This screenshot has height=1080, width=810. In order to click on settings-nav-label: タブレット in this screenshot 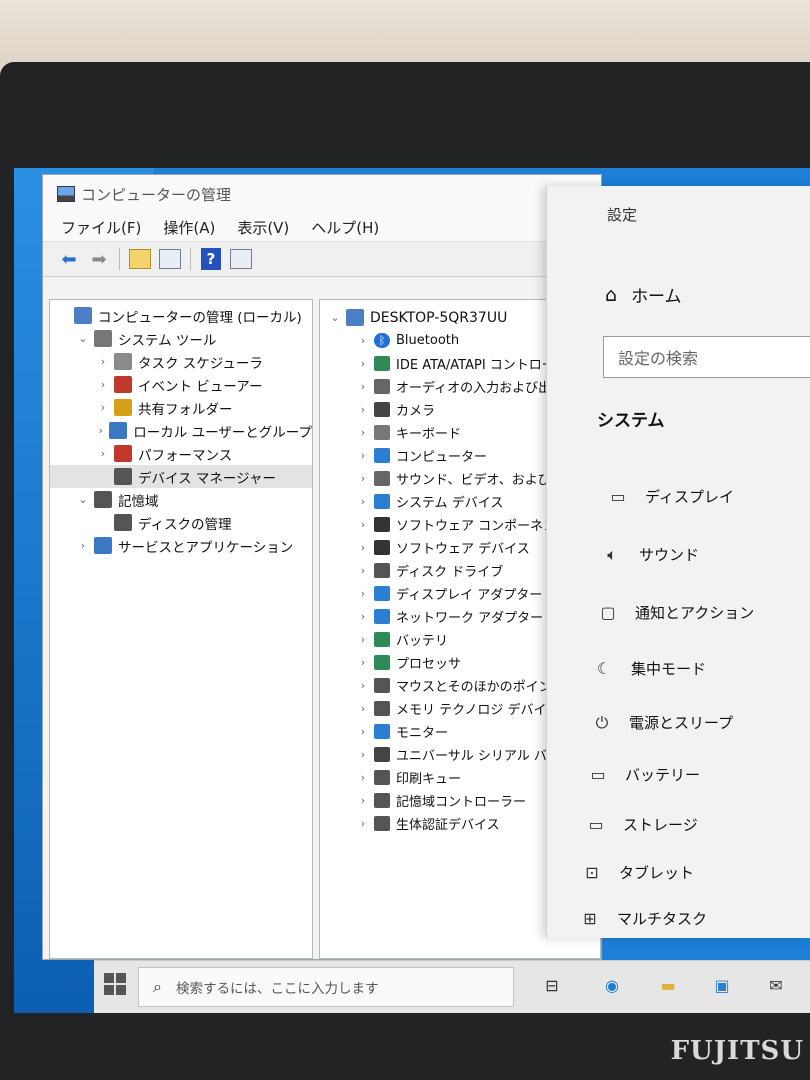, I will do `click(657, 873)`.